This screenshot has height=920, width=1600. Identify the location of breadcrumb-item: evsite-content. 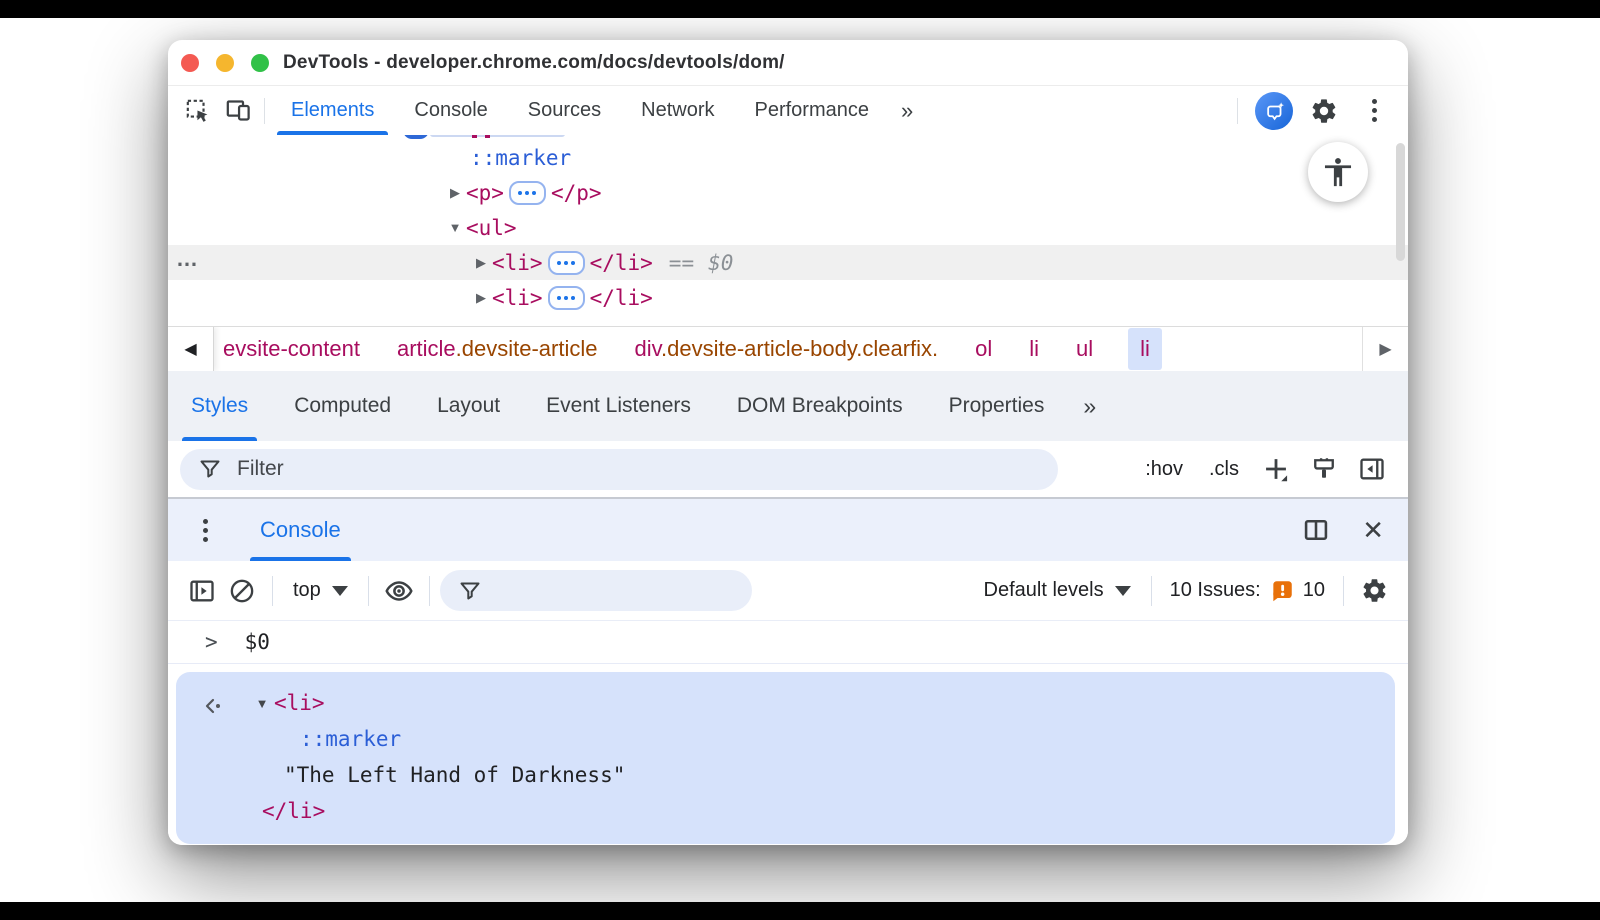
(291, 349).